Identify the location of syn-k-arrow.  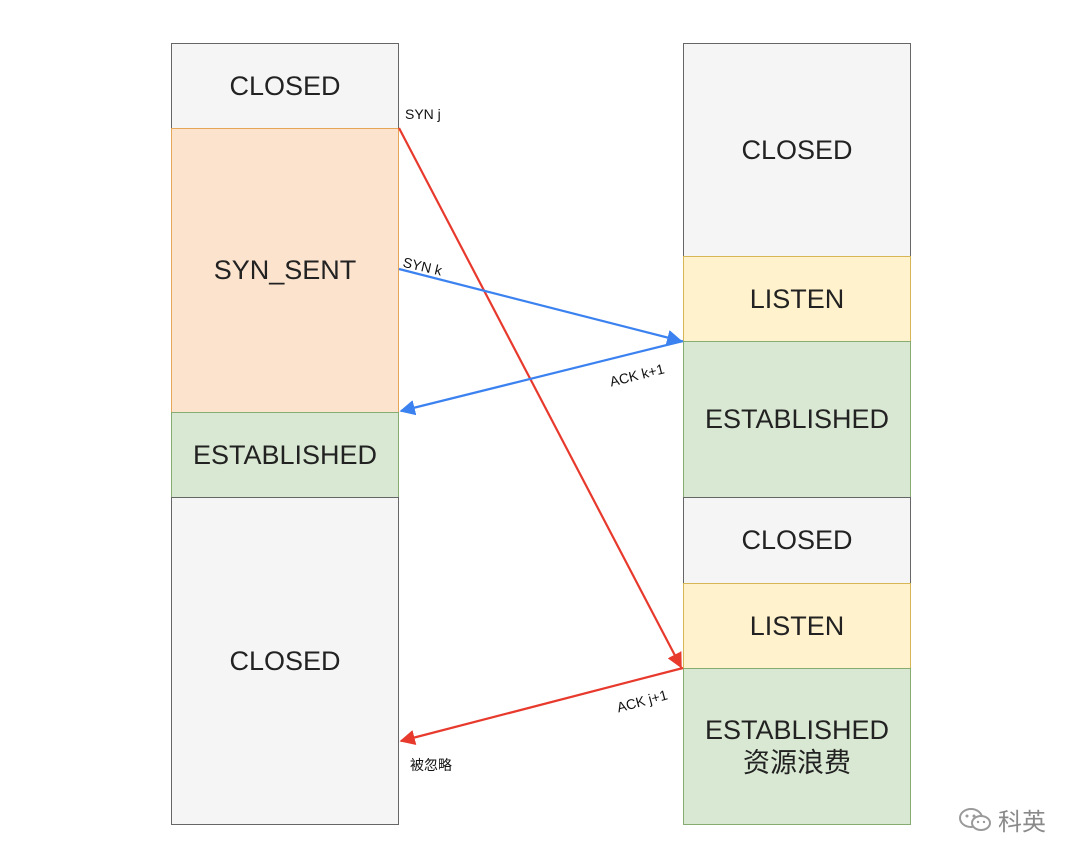
(540, 306).